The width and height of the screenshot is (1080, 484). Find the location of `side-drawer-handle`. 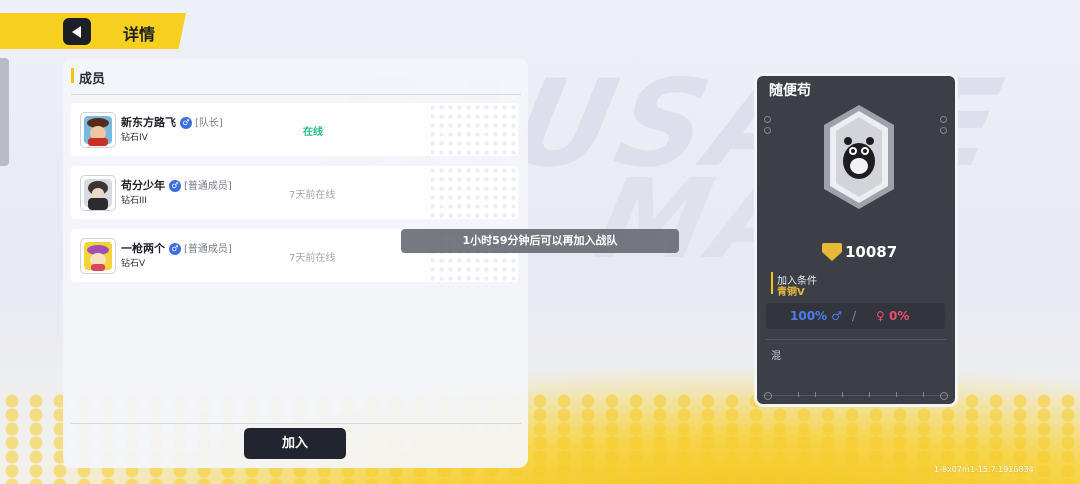

side-drawer-handle is located at coordinates (4, 112).